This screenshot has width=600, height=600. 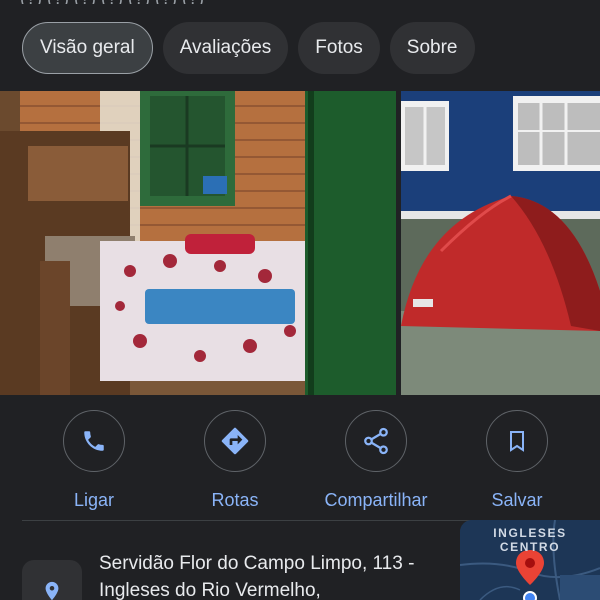 I want to click on clipped-header-text: (?) (?) (?) (?) (?) (?) (?), so click(x=112, y=2).